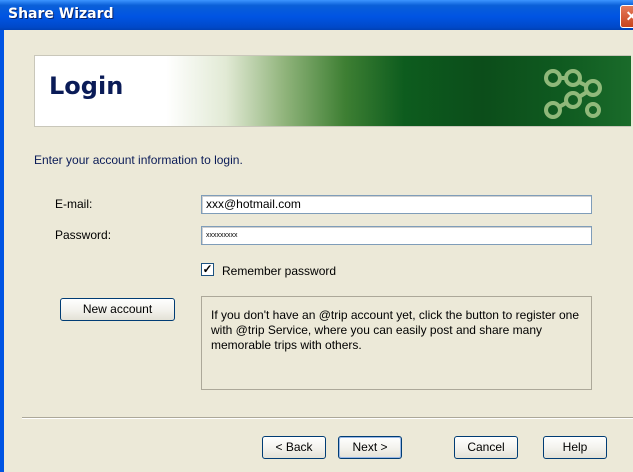 The image size is (633, 472). I want to click on password-field: xxxxxxxxx, so click(396, 235).